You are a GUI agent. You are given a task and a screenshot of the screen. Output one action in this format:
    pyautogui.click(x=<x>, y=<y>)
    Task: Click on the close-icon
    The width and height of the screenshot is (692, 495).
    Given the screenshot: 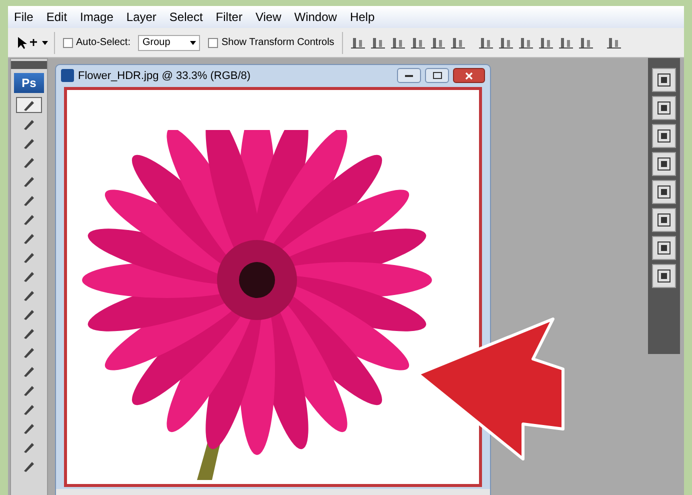 What is the action you would take?
    pyautogui.click(x=469, y=76)
    